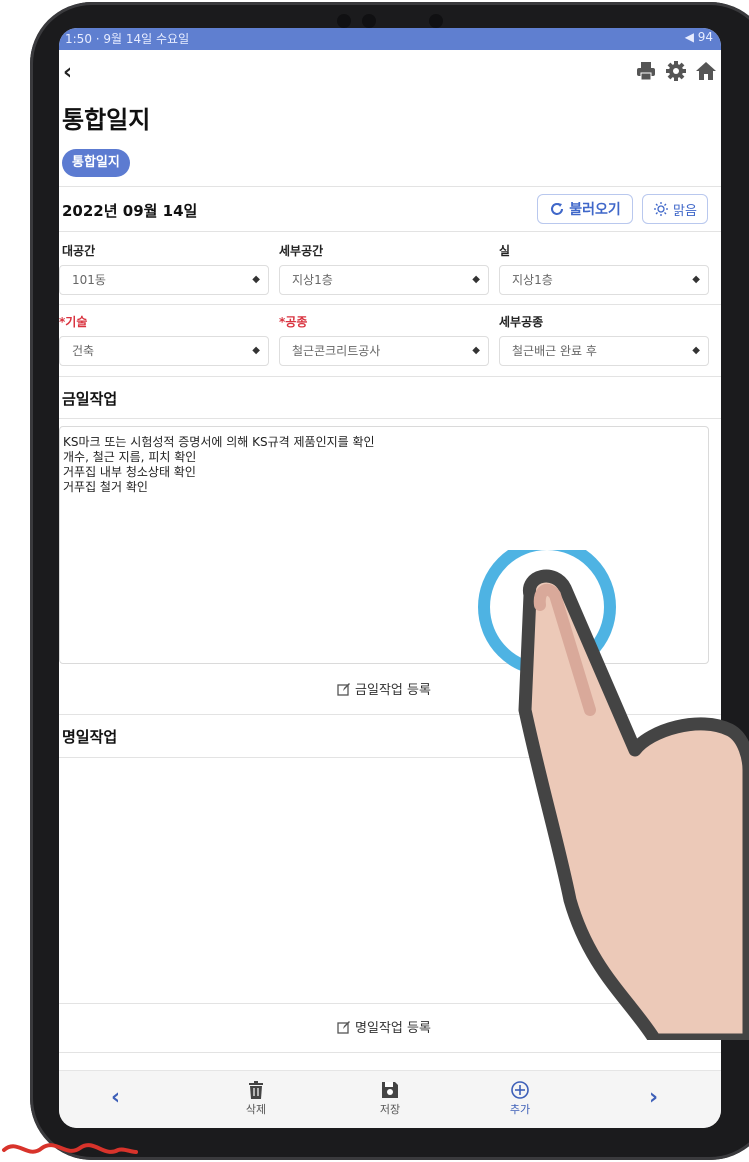 The height and width of the screenshot is (1162, 749). I want to click on gear-icon, so click(676, 71).